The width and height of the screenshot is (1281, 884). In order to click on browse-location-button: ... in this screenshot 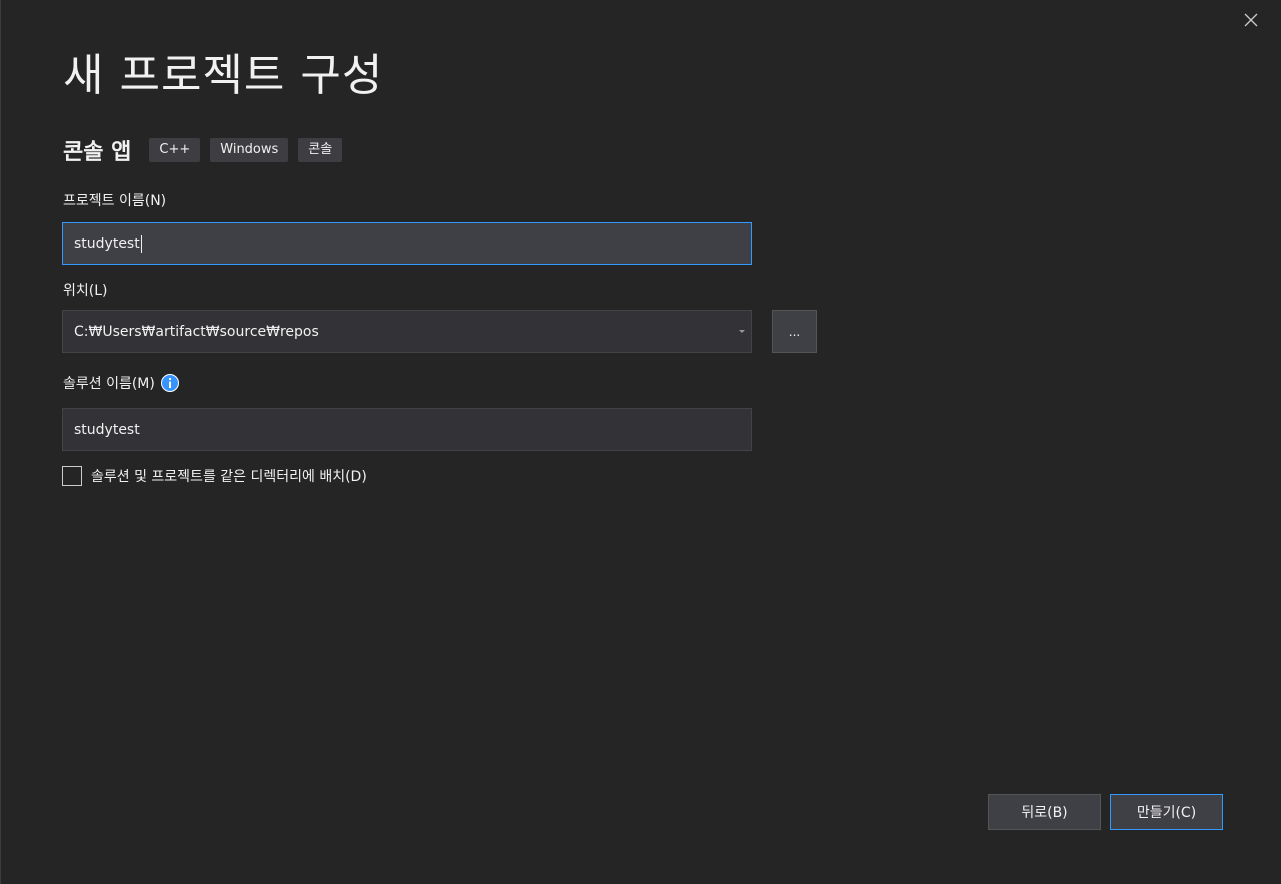, I will do `click(794, 331)`.